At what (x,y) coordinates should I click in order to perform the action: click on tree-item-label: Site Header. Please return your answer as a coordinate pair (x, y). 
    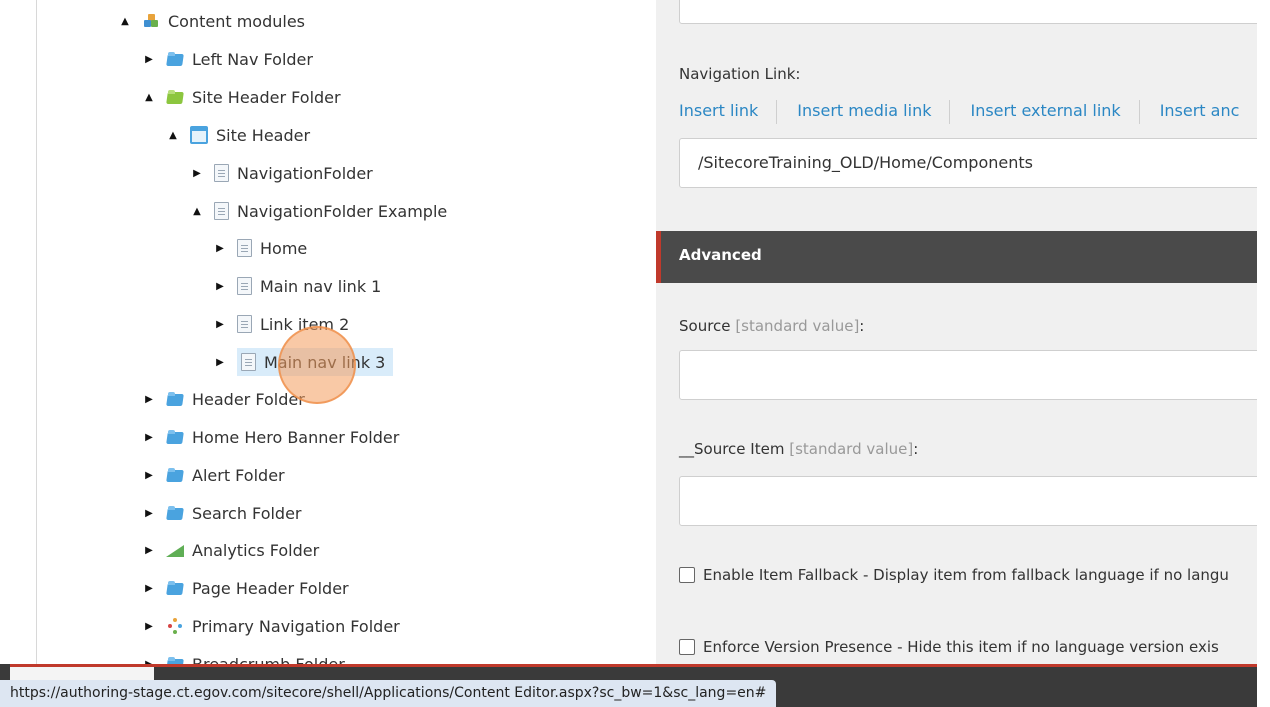
    Looking at the image, I should click on (263, 135).